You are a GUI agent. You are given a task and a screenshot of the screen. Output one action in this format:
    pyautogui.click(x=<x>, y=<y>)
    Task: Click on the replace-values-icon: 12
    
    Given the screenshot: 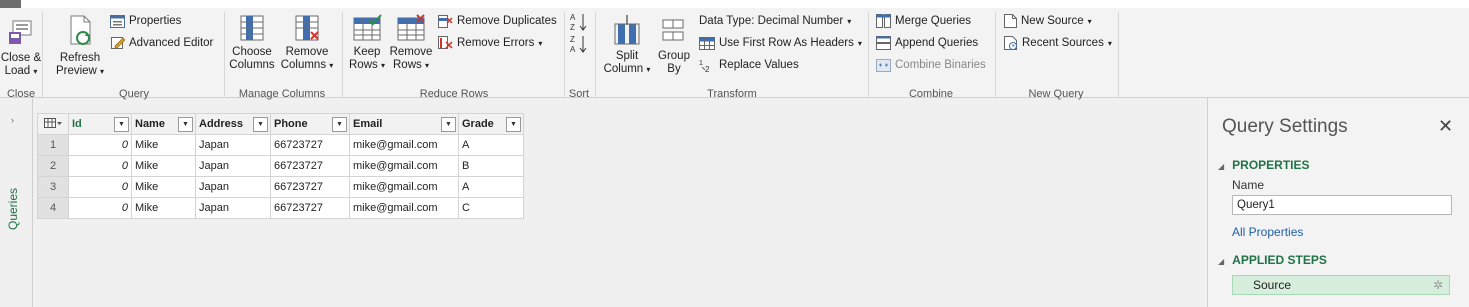 What is the action you would take?
    pyautogui.click(x=704, y=66)
    